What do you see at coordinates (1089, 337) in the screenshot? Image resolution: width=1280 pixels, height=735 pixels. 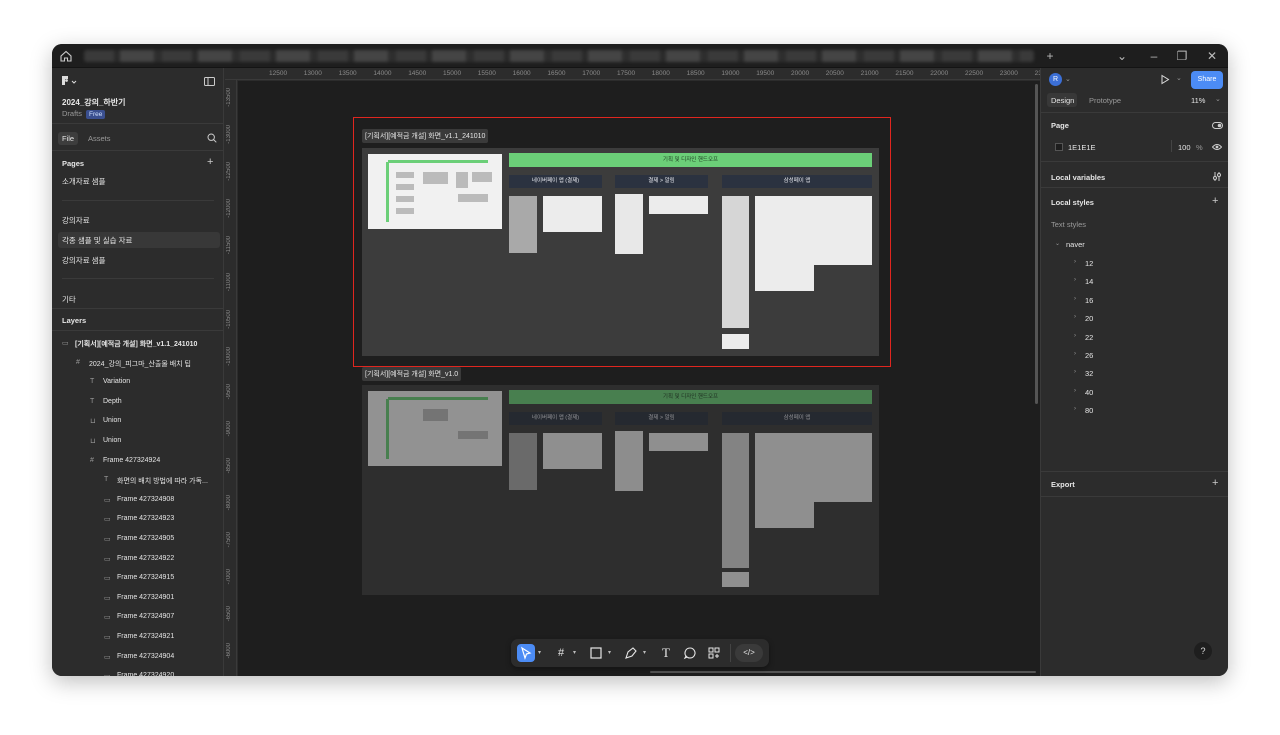 I see `text-style-item: 22` at bounding box center [1089, 337].